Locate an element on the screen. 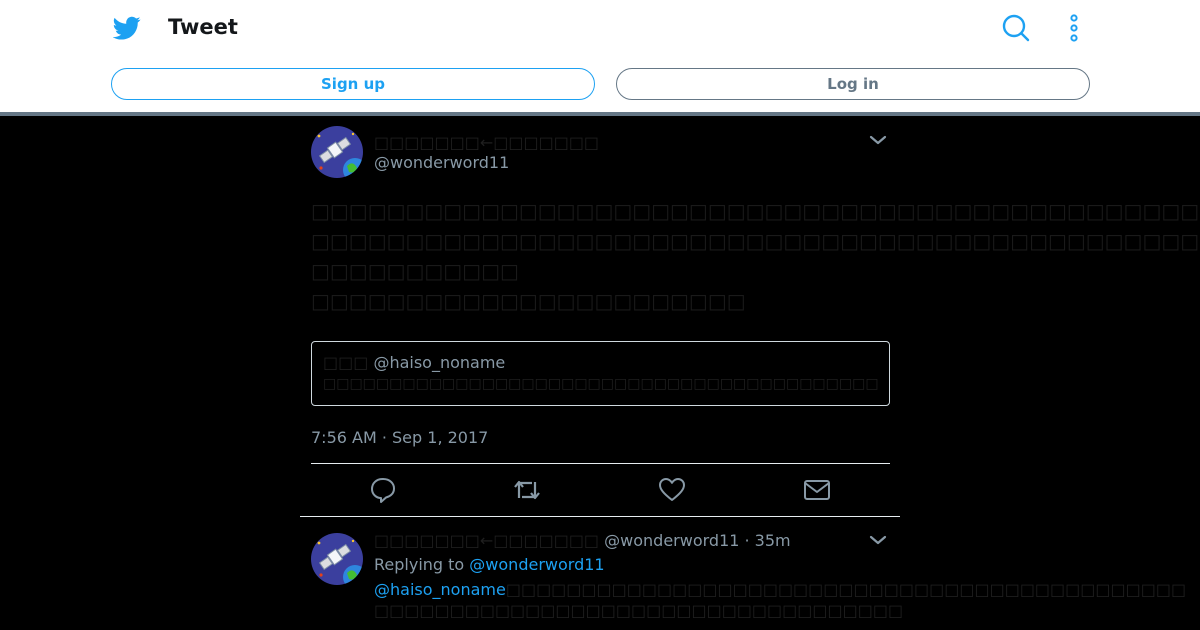  twitter-logo-icon is located at coordinates (127, 28).